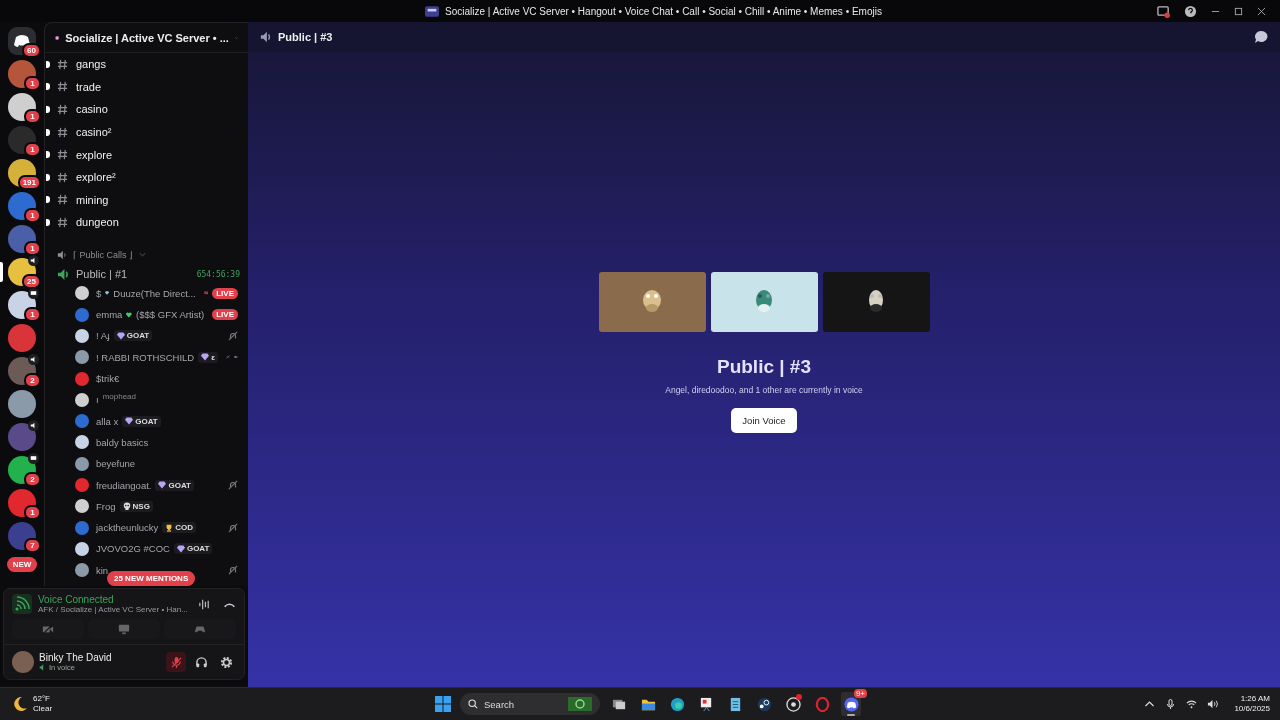  What do you see at coordinates (102, 570) in the screenshot?
I see `member-name: kin` at bounding box center [102, 570].